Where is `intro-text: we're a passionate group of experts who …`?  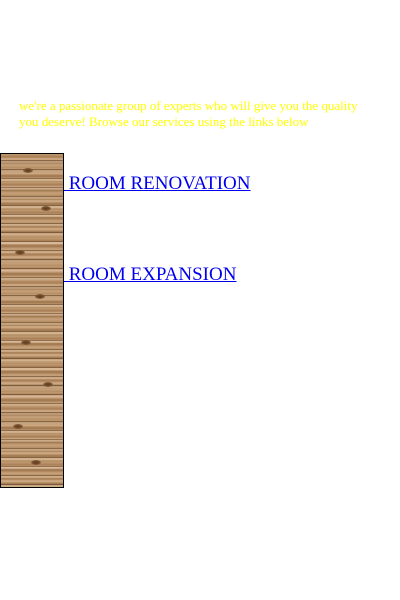
intro-text: we're a passionate group of experts who … is located at coordinates (188, 113).